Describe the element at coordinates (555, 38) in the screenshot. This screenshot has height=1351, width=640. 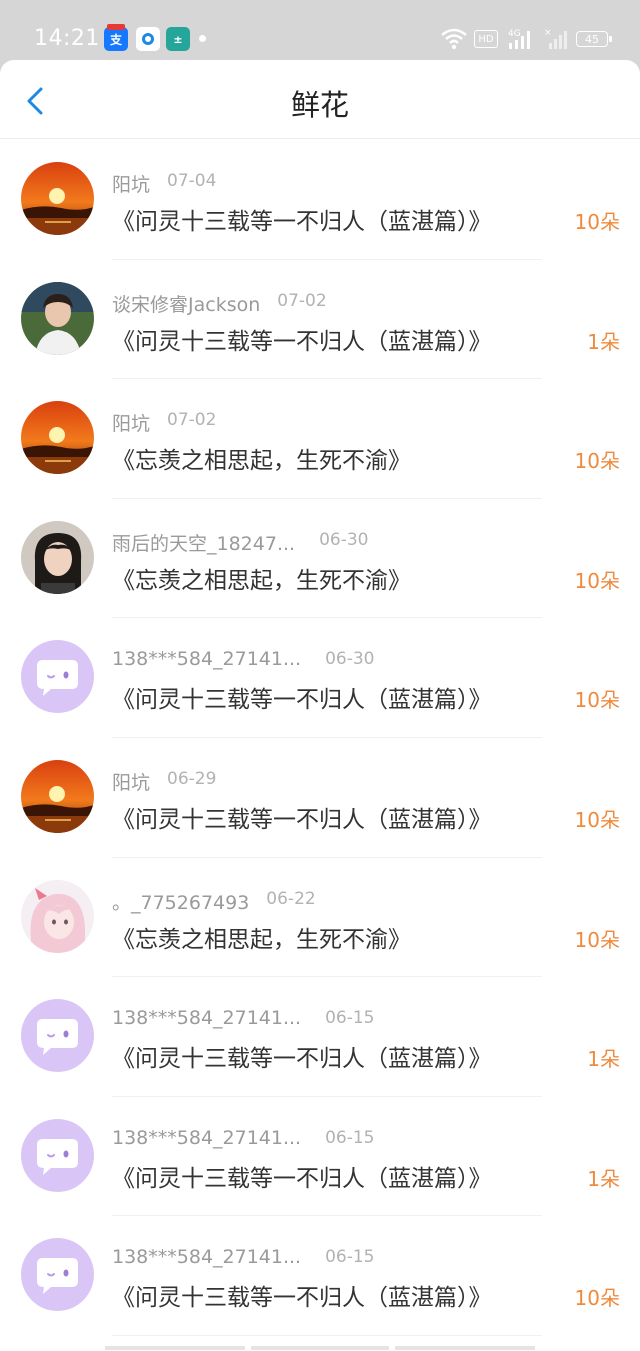
I see `signal-sim2-icon: ×` at that location.